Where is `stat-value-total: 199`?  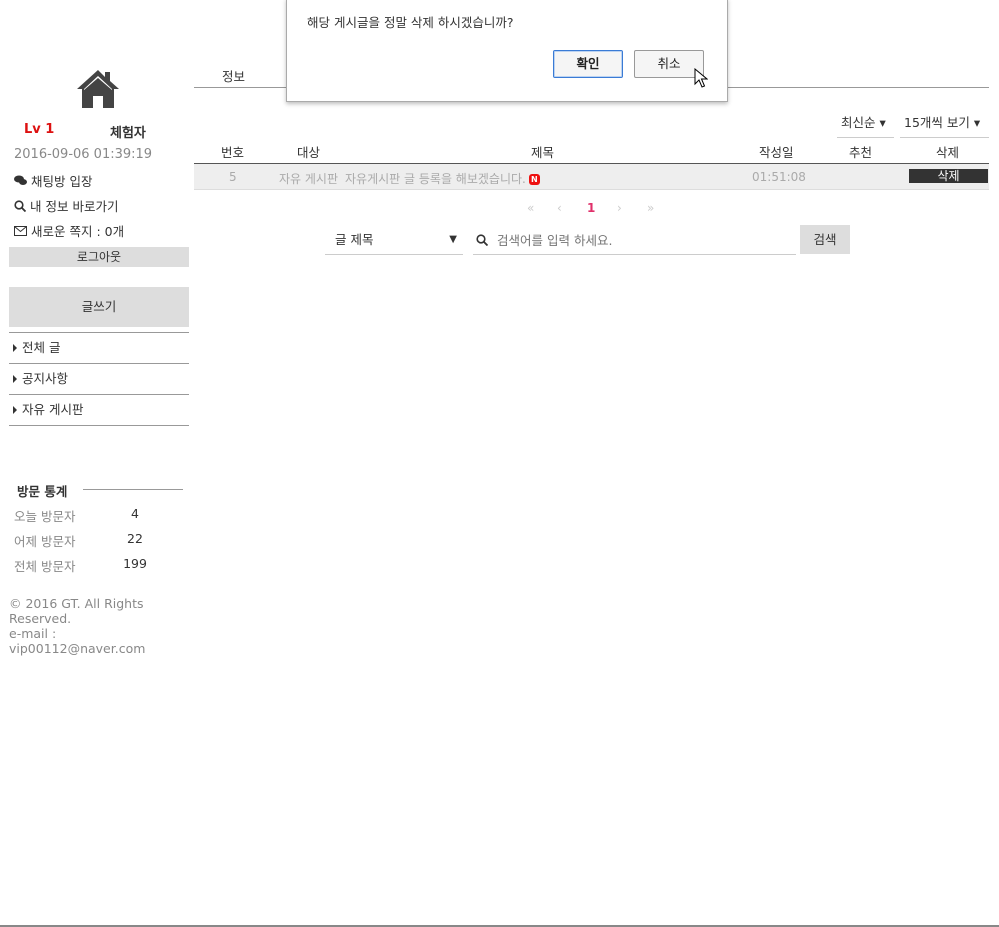
stat-value-total: 199 is located at coordinates (135, 563).